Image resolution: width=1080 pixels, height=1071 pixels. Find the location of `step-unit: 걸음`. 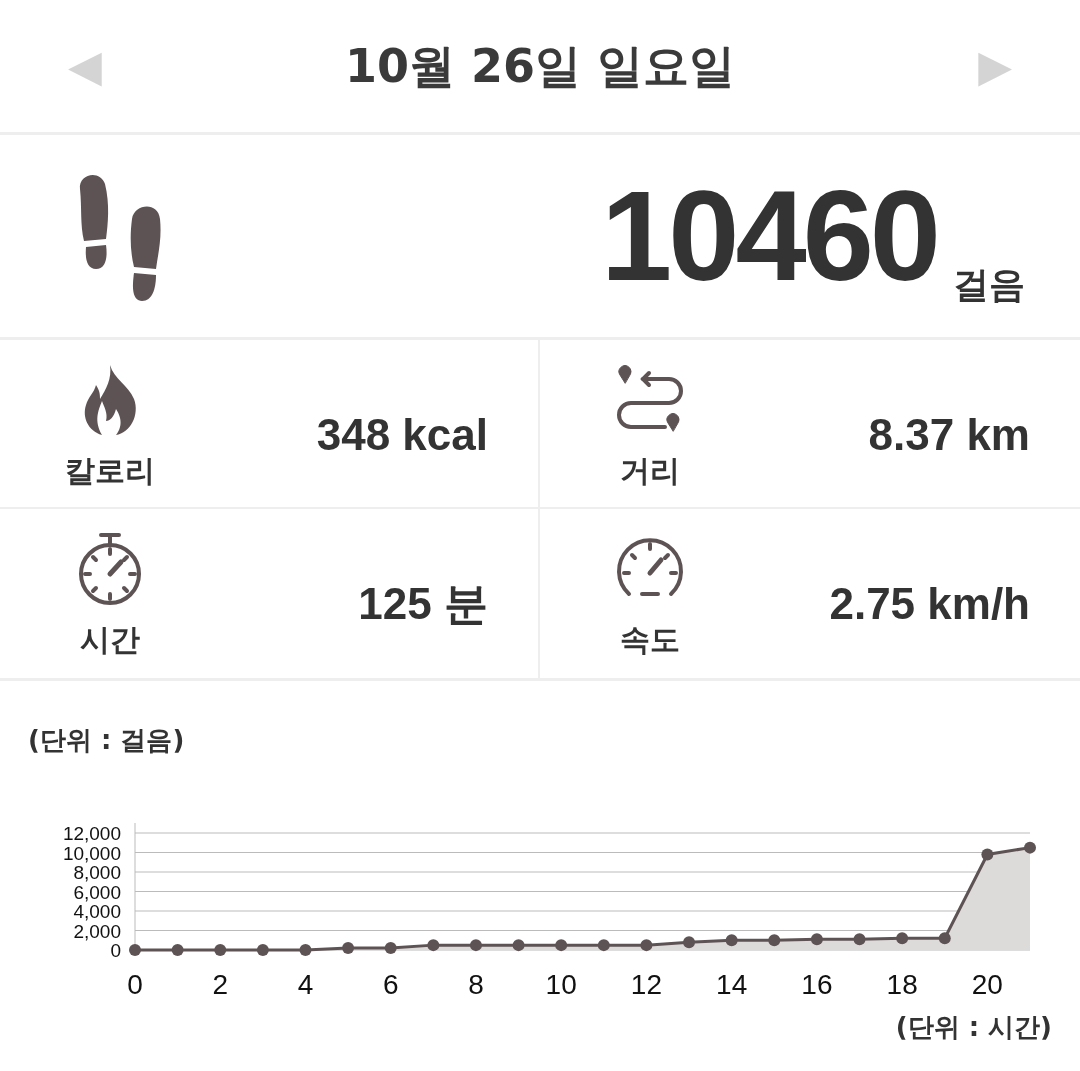

step-unit: 걸음 is located at coordinates (989, 285).